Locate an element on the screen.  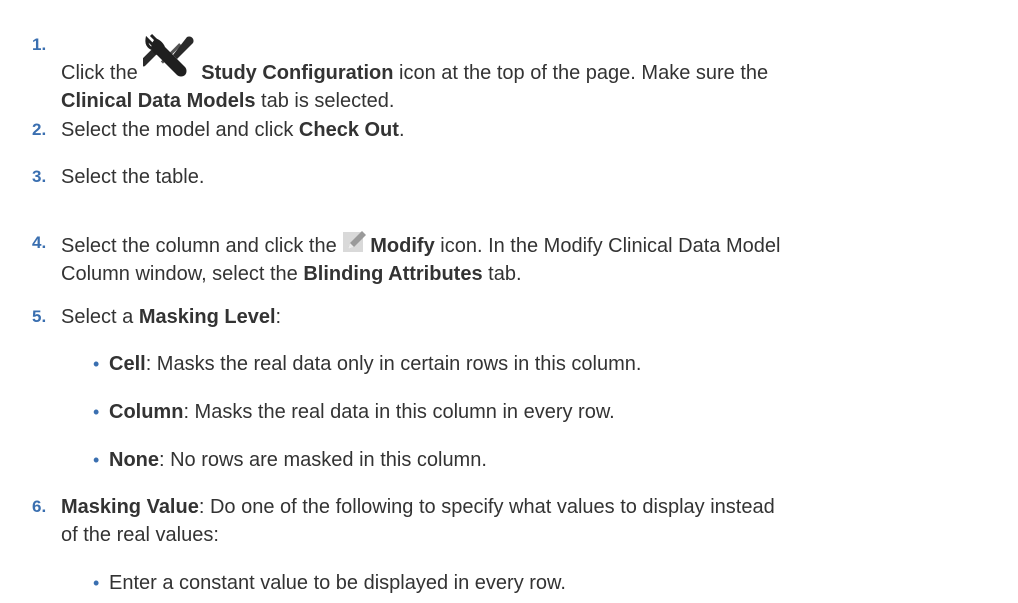
bullet-text: None: No rows are masked in this column. is located at coordinates (549, 460).